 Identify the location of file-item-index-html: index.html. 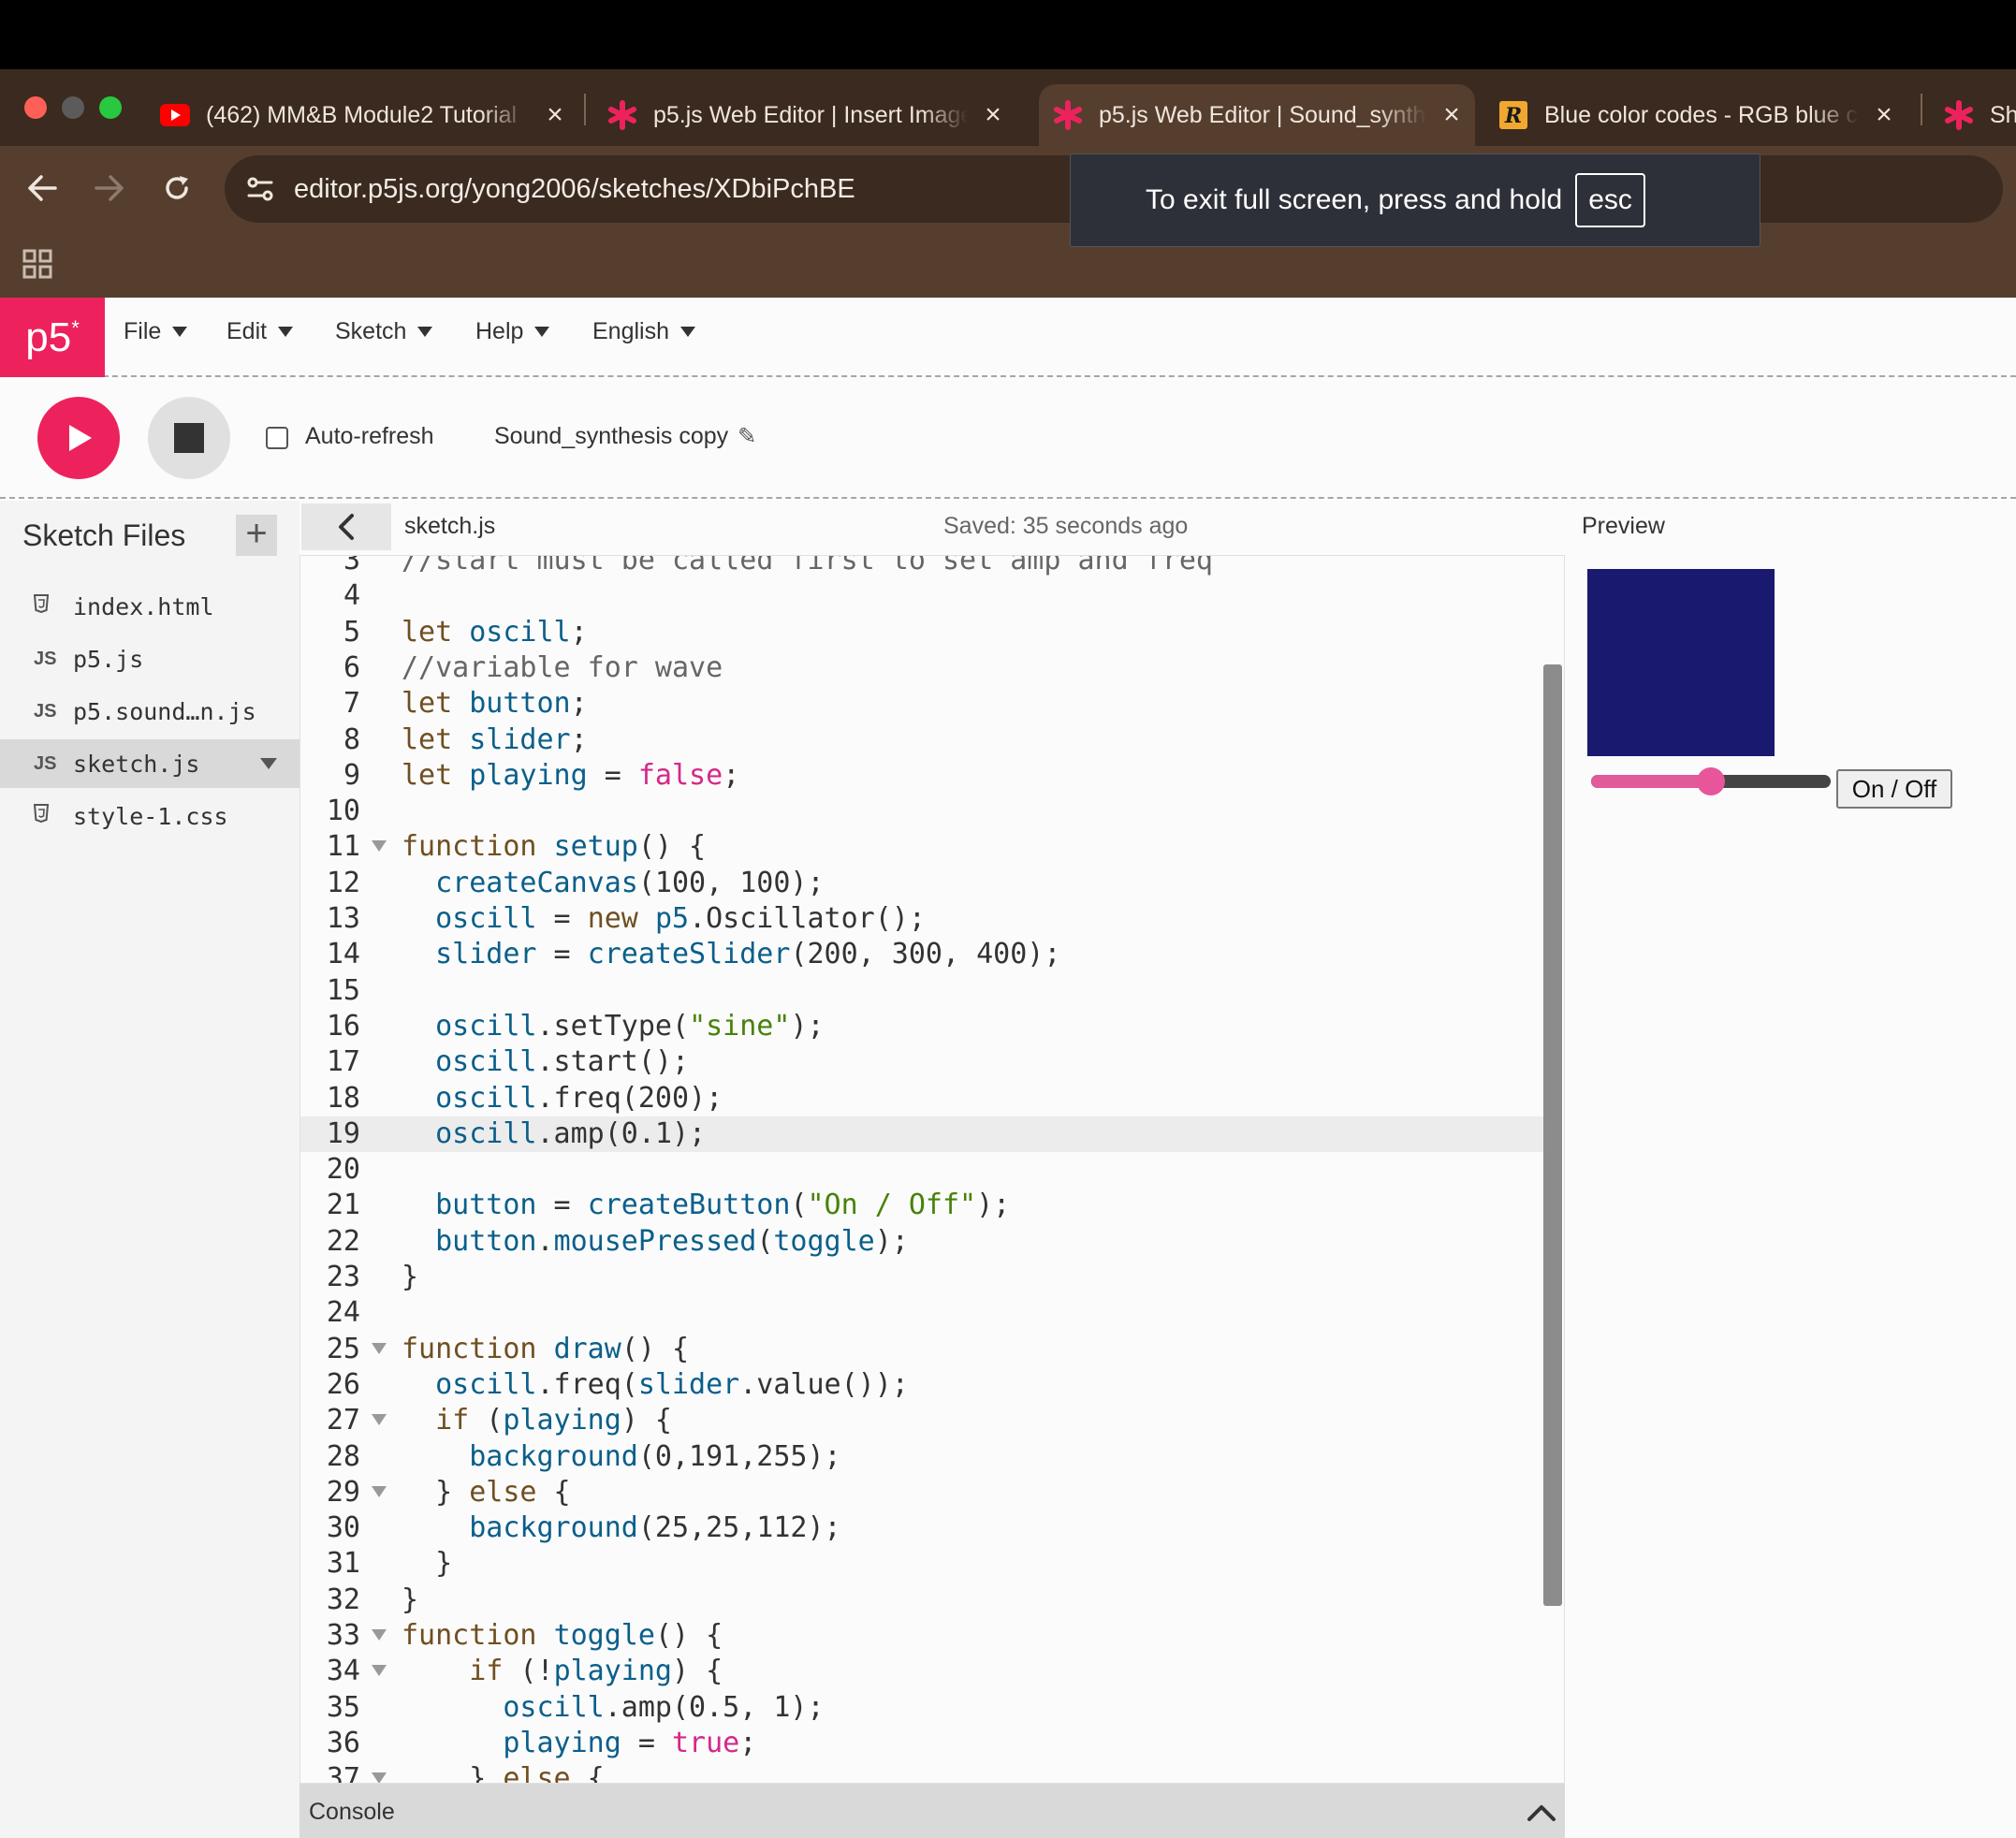
(149, 606).